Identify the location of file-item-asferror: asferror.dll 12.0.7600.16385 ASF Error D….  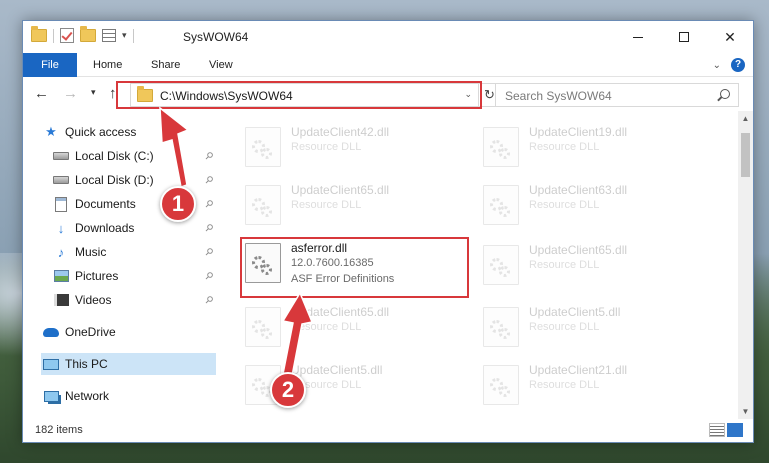
(351, 264).